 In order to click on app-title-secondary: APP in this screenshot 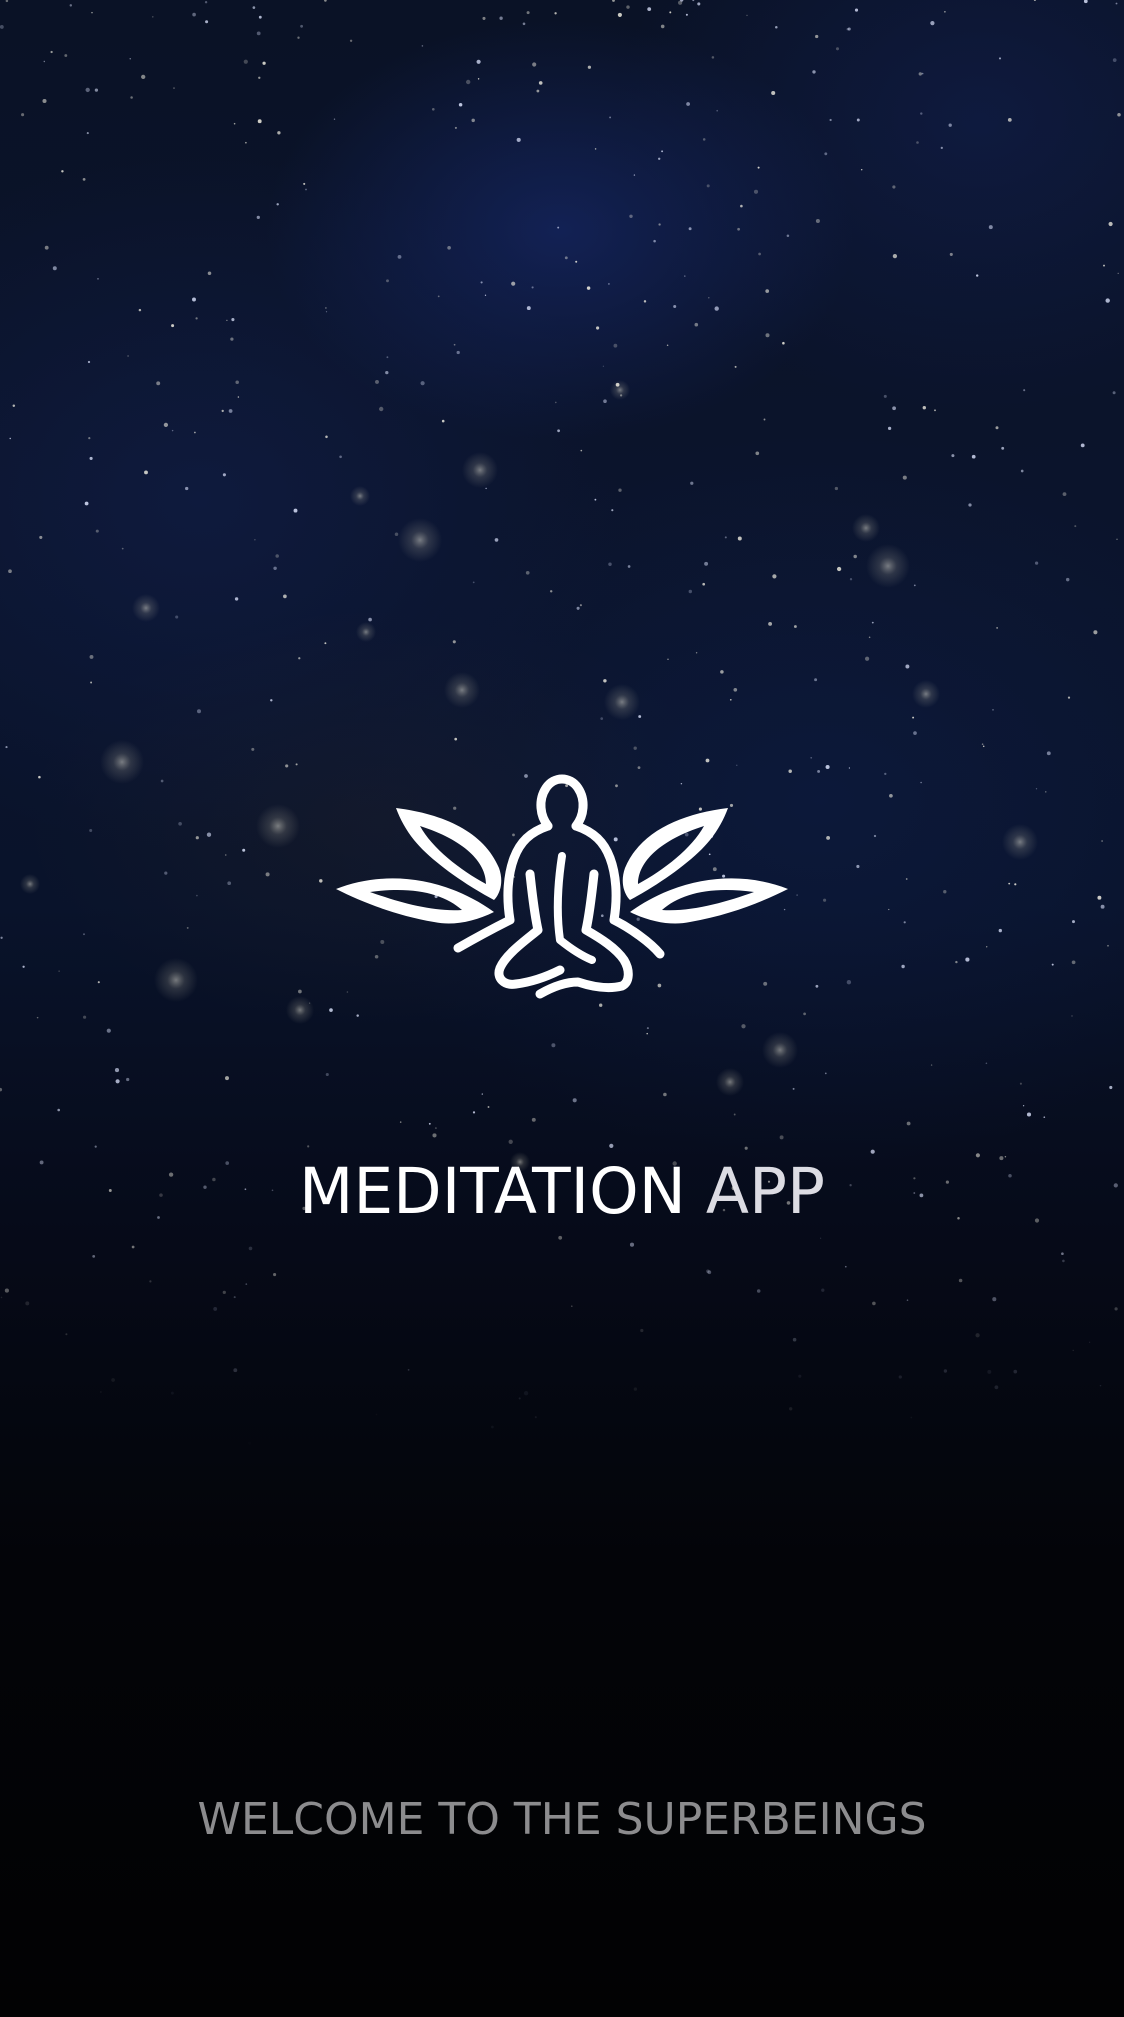, I will do `click(765, 1191)`.